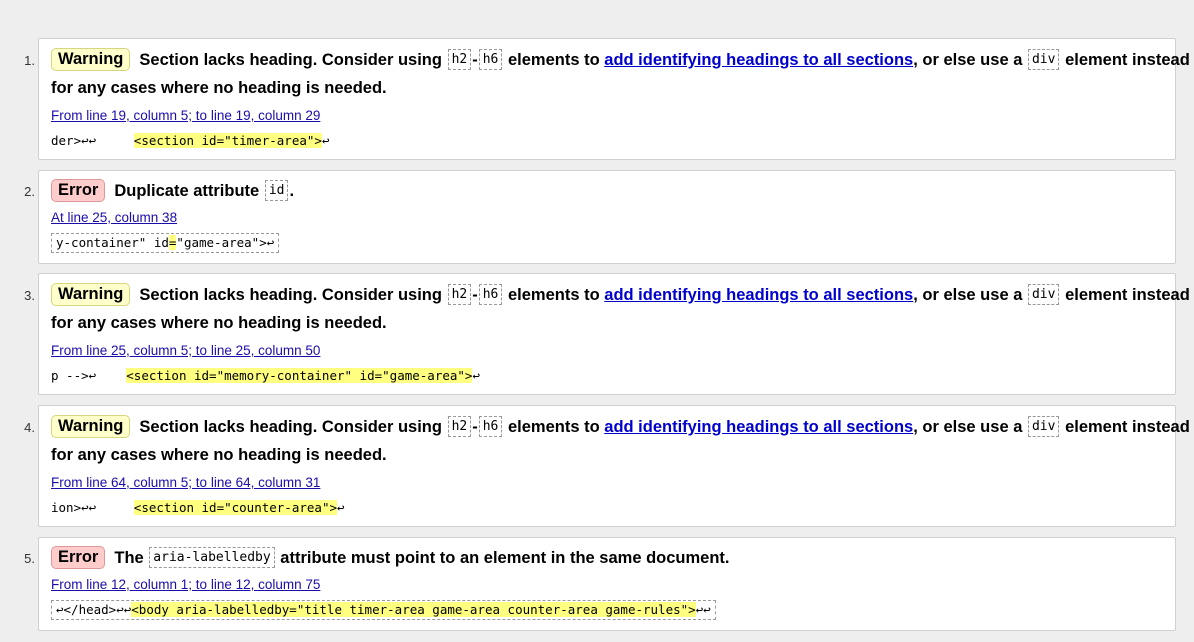 The height and width of the screenshot is (642, 1194). What do you see at coordinates (609, 191) in the screenshot?
I see `message-text: Error Duplicate attribute id.` at bounding box center [609, 191].